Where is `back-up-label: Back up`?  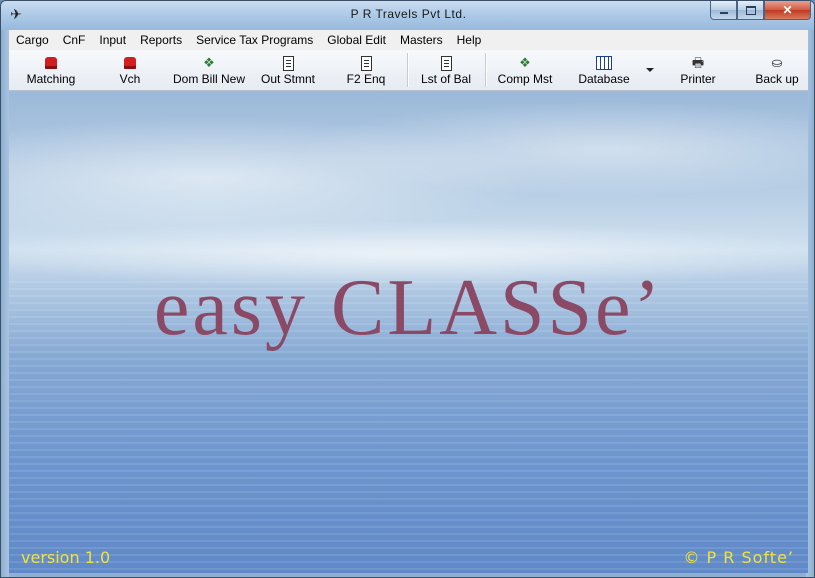 back-up-label: Back up is located at coordinates (777, 79).